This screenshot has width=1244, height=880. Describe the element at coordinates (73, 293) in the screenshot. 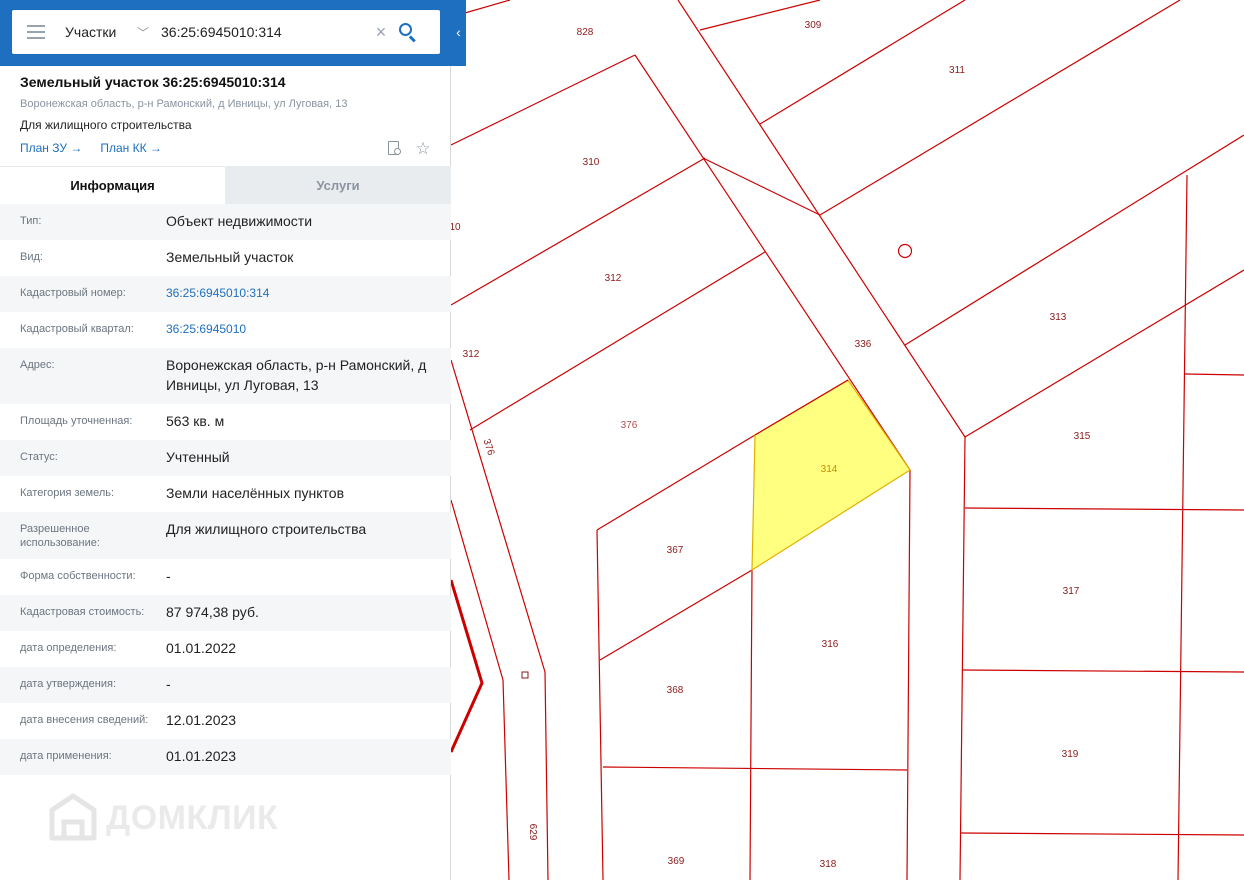

I see `info-row-label: Кадастровый номер:` at that location.